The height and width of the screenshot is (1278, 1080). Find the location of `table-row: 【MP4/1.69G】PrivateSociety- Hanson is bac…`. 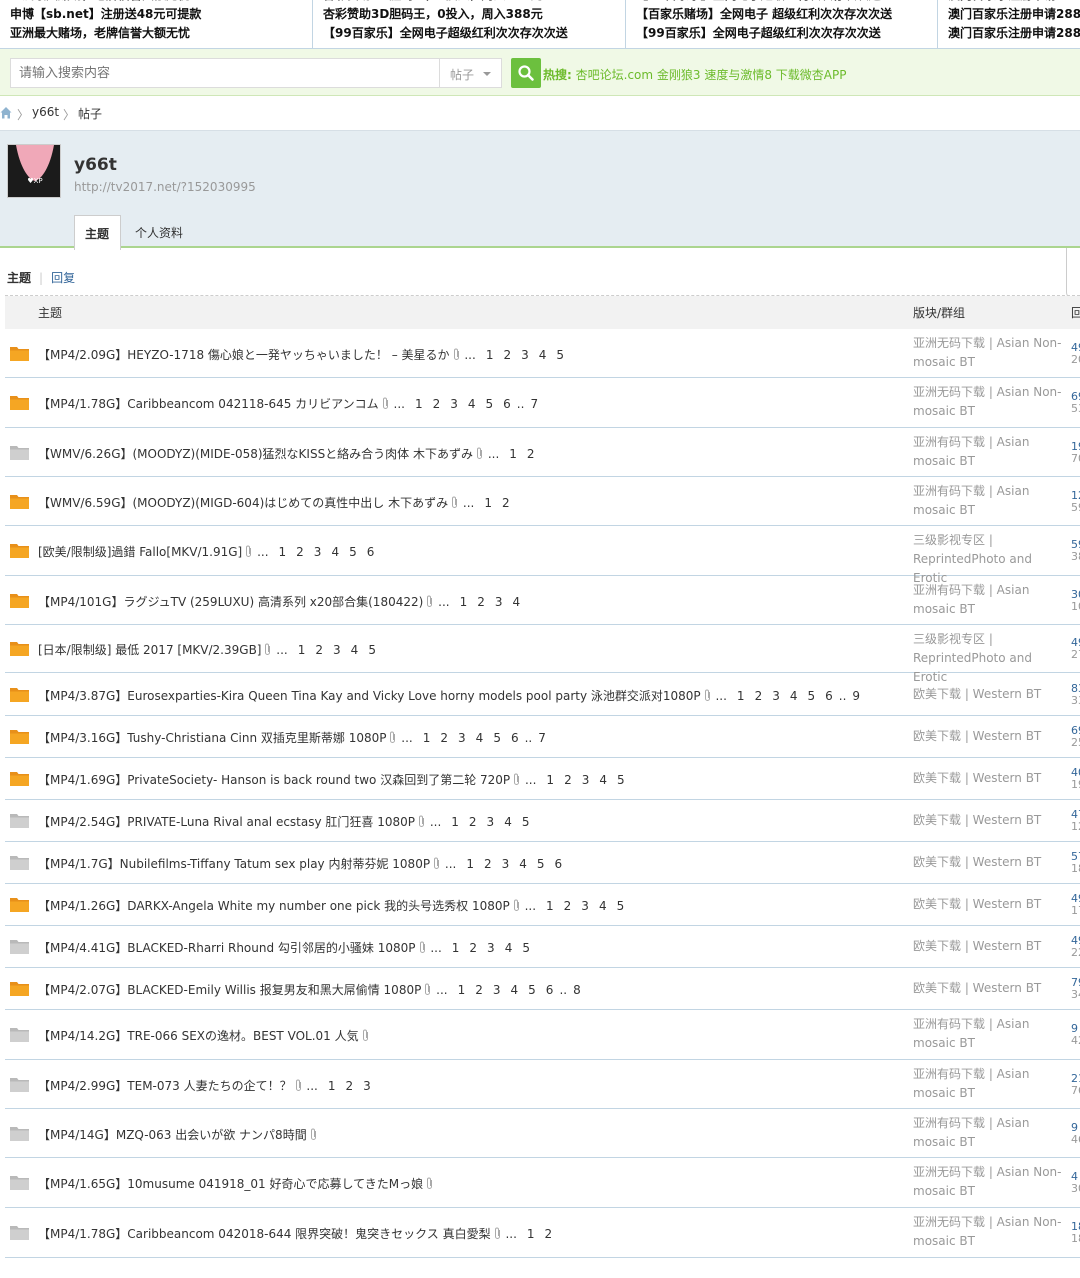

table-row: 【MP4/1.69G】PrivateSociety- Hanson is bac… is located at coordinates (542, 779).